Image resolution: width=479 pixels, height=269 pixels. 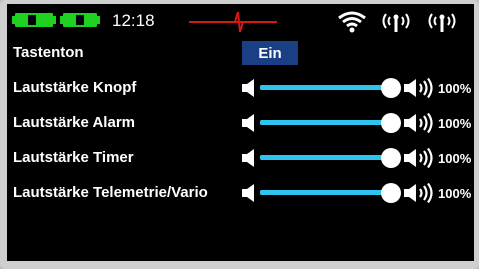 What do you see at coordinates (48, 52) in the screenshot?
I see `key-tone-label: Tastenton` at bounding box center [48, 52].